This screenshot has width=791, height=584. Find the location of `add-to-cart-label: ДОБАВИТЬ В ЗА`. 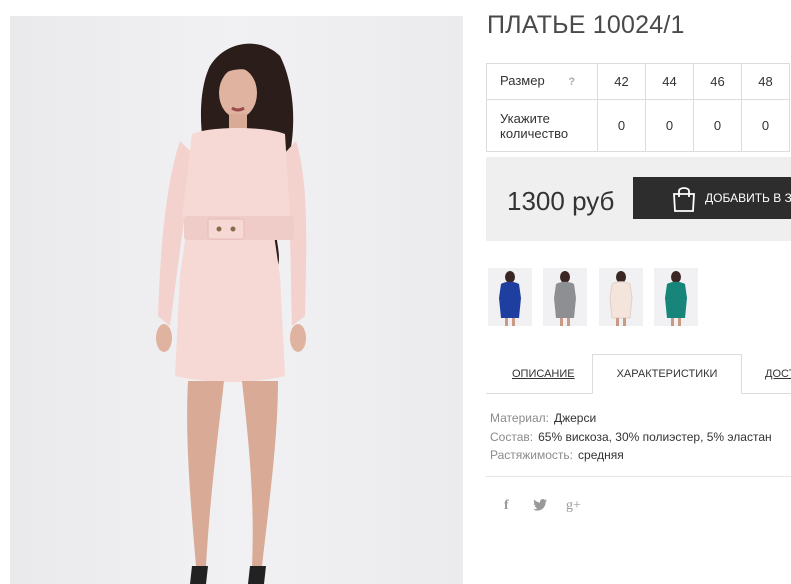

add-to-cart-label: ДОБАВИТЬ В ЗА is located at coordinates (748, 198).